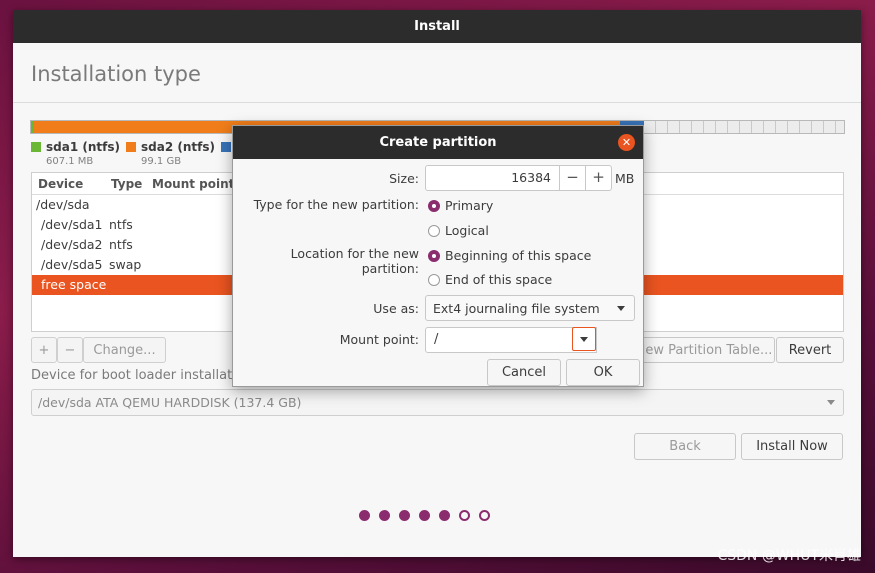 The height and width of the screenshot is (573, 875). Describe the element at coordinates (226, 147) in the screenshot. I see `legend-swatch-sda5` at that location.